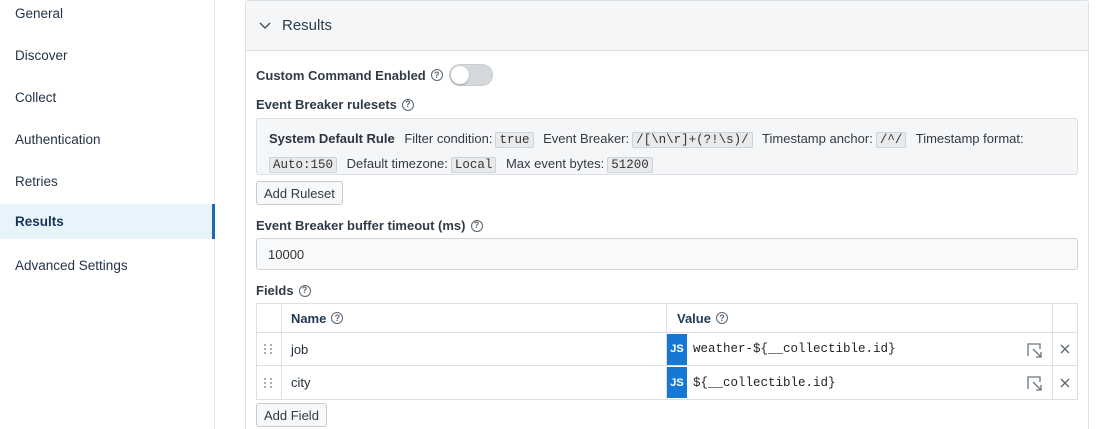 This screenshot has height=429, width=1098. I want to click on field-value-cell: JS ${__collectible.id}, so click(860, 382).